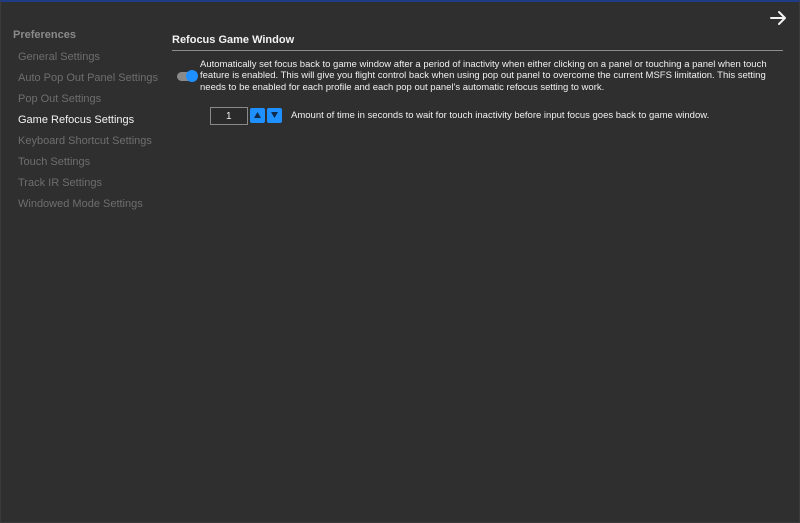 Image resolution: width=800 pixels, height=523 pixels. I want to click on toggle-knob, so click(192, 76).